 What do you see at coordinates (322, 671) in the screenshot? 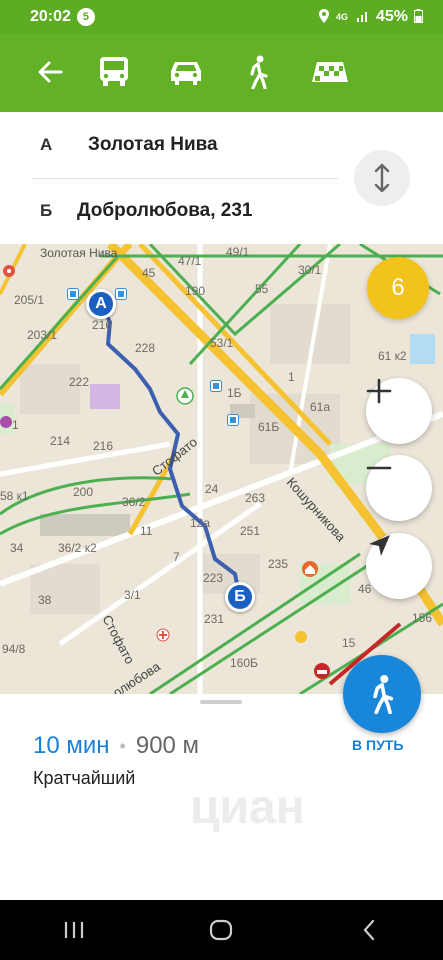
I see `poi-car-service-icon` at bounding box center [322, 671].